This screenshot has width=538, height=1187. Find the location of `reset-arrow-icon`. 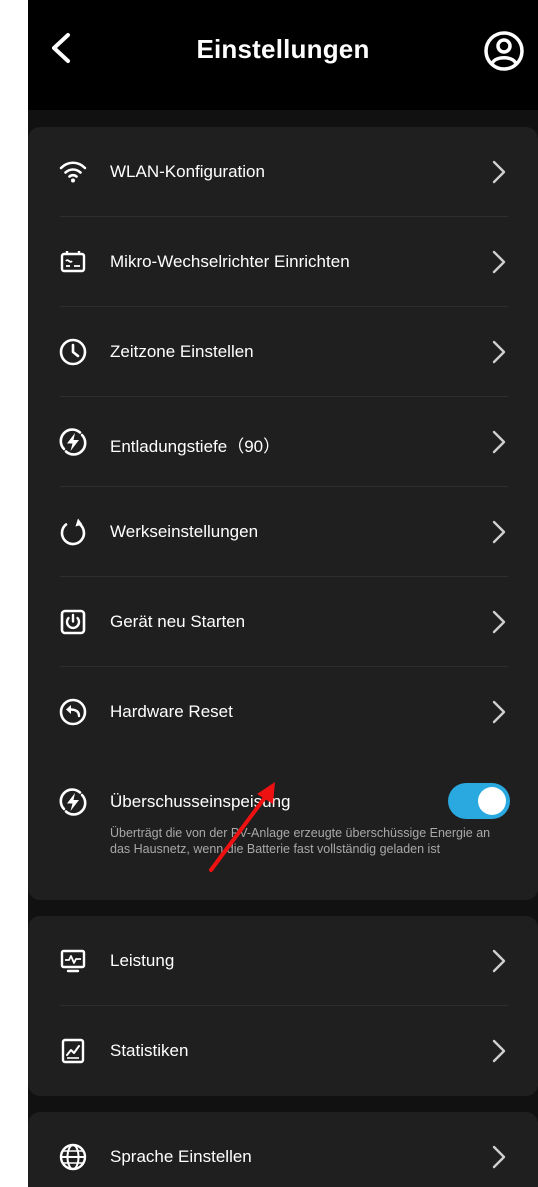

reset-arrow-icon is located at coordinates (73, 712).